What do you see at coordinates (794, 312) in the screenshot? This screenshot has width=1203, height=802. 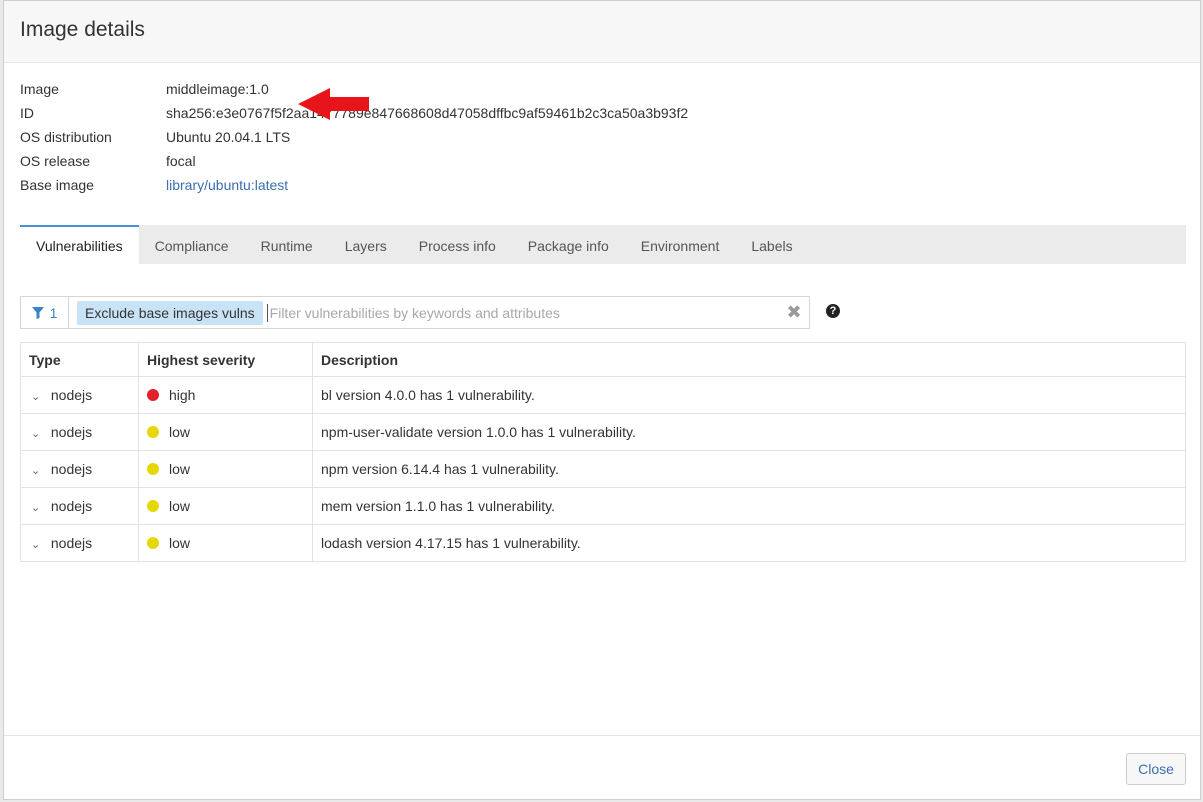 I see `close-icon: ✖` at bounding box center [794, 312].